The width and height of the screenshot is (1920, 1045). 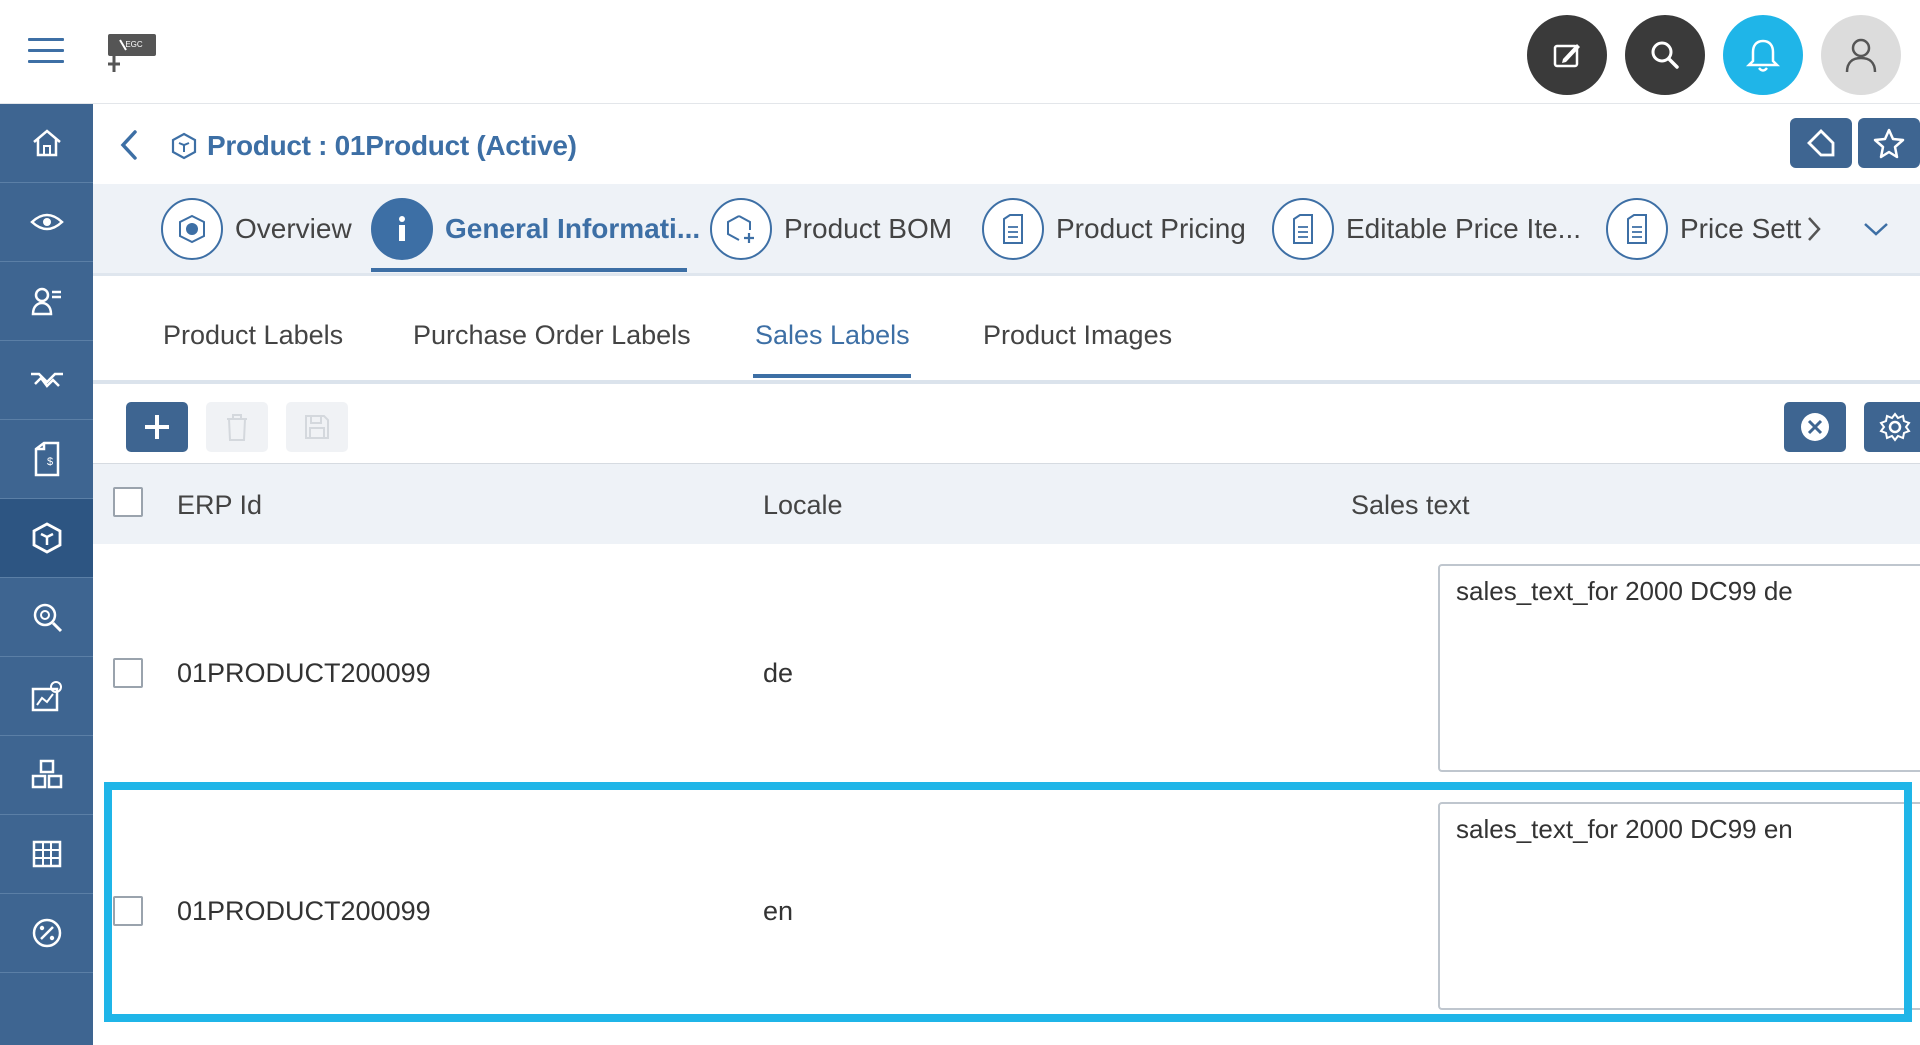 I want to click on user-icon, so click(x=1861, y=55).